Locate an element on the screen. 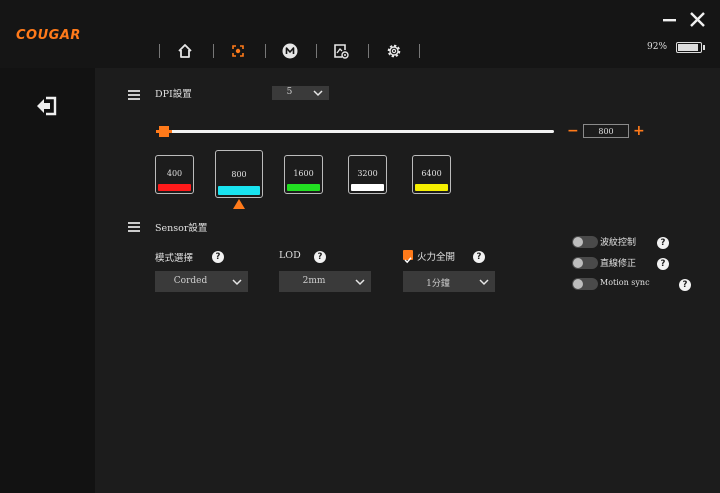 The image size is (720, 493). dpi-stage-value: 6400 is located at coordinates (431, 173).